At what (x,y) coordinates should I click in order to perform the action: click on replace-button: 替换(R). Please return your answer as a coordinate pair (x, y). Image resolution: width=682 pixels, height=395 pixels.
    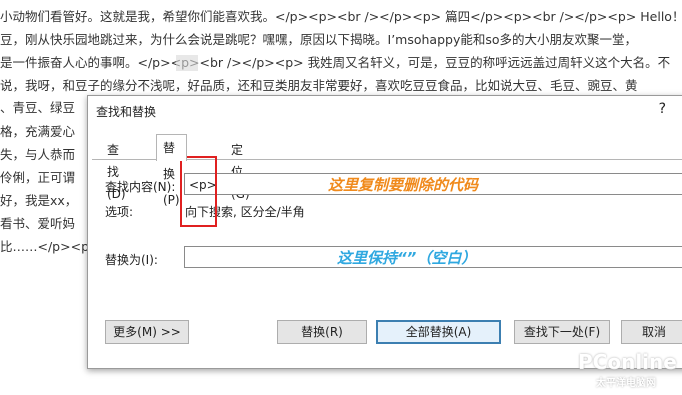
    Looking at the image, I should click on (322, 332).